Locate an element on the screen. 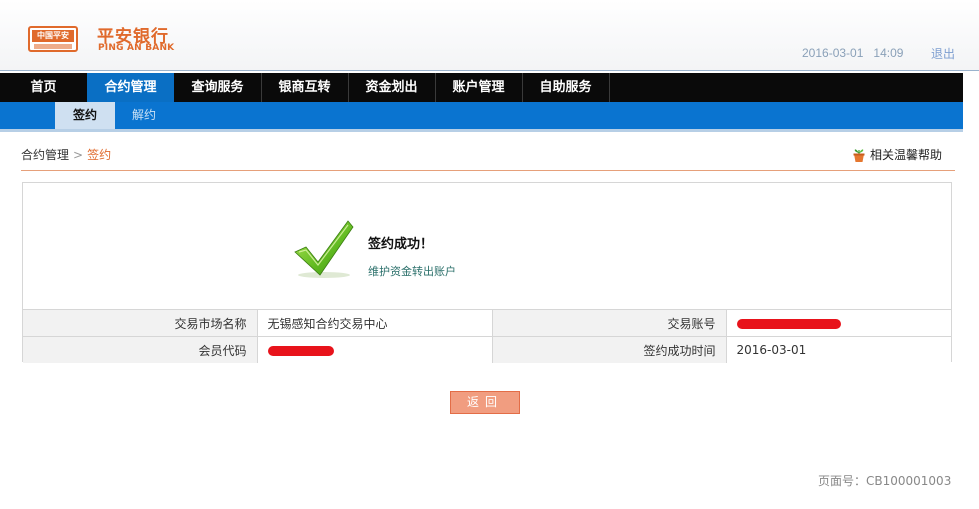 The width and height of the screenshot is (979, 509). sign-time-value: 2016-03-01 is located at coordinates (838, 349).